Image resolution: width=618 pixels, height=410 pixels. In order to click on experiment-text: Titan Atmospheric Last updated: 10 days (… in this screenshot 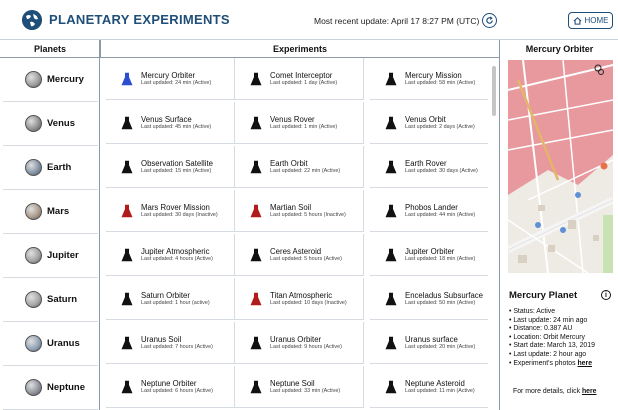, I will do `click(308, 298)`.